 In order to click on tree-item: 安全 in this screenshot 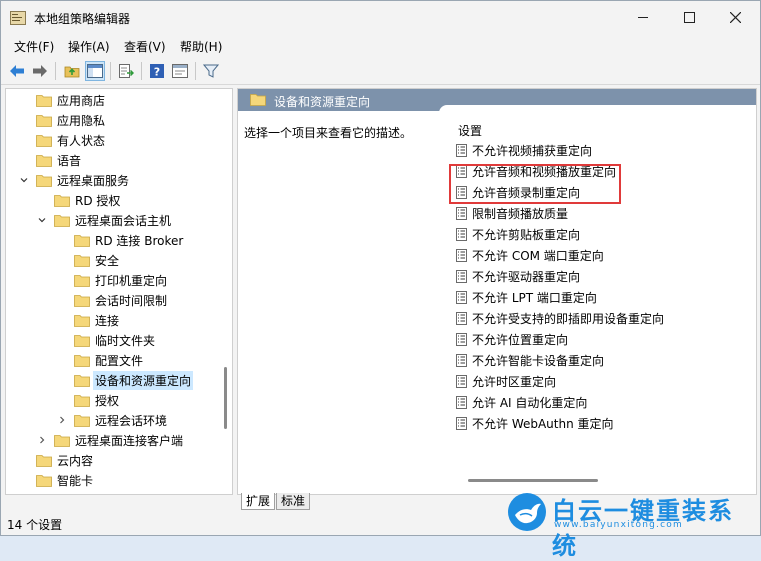, I will do `click(87, 260)`.